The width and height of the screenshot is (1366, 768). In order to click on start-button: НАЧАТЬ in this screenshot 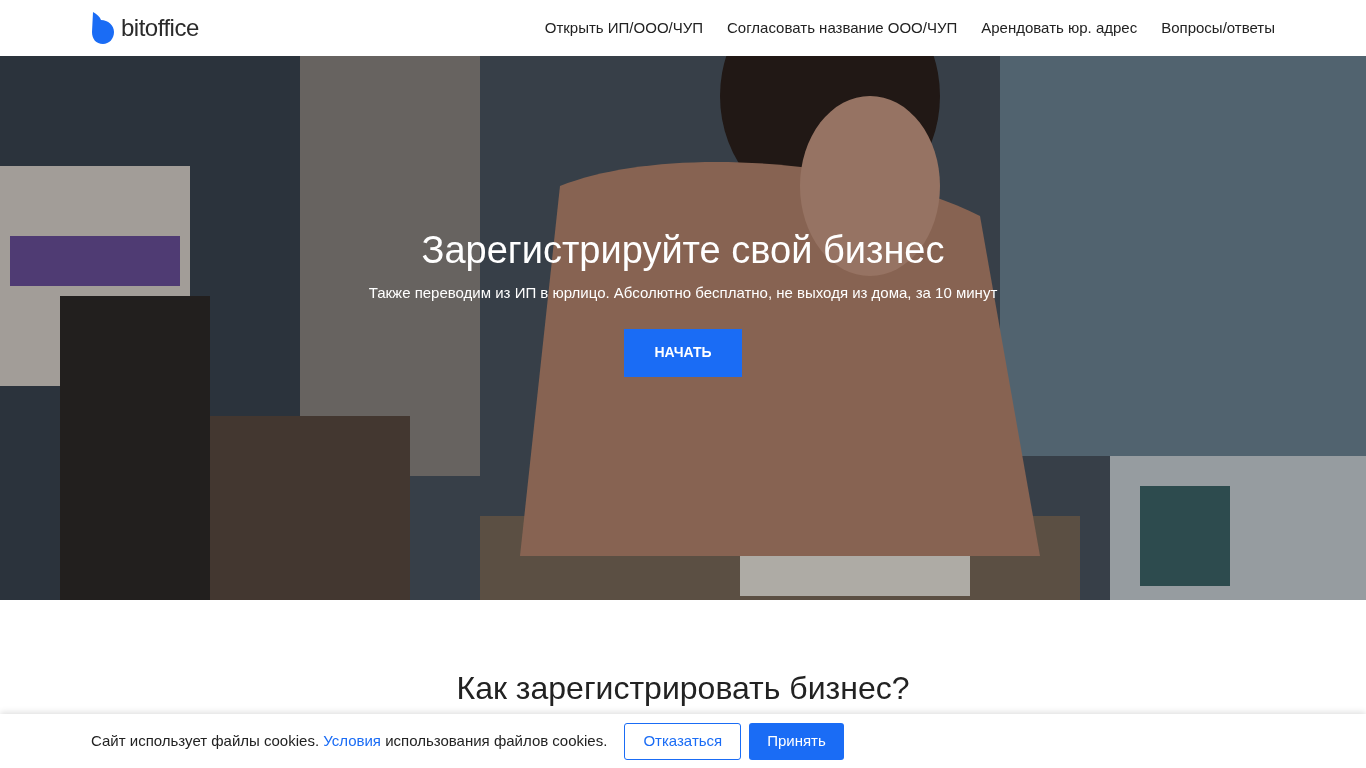, I will do `click(683, 352)`.